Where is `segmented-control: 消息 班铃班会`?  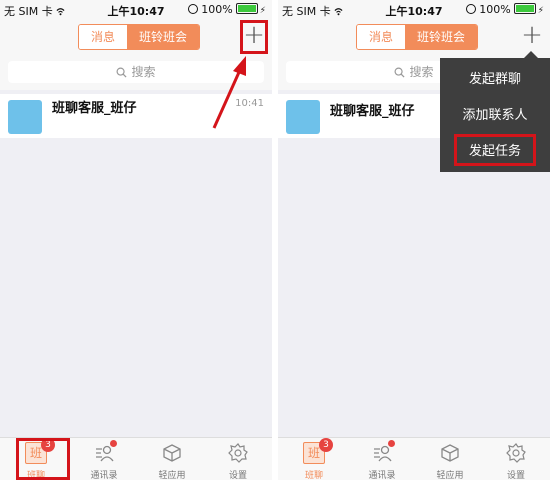 segmented-control: 消息 班铃班会 is located at coordinates (417, 37).